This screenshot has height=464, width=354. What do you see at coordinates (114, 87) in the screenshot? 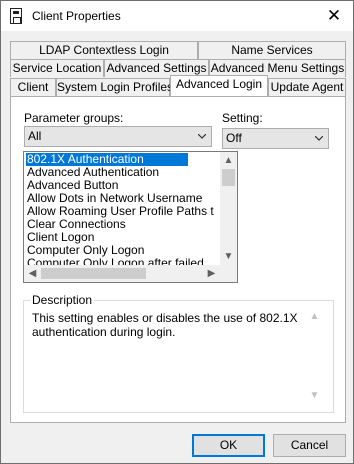
I see `tab-system-login-profiles: System Login Profiles` at bounding box center [114, 87].